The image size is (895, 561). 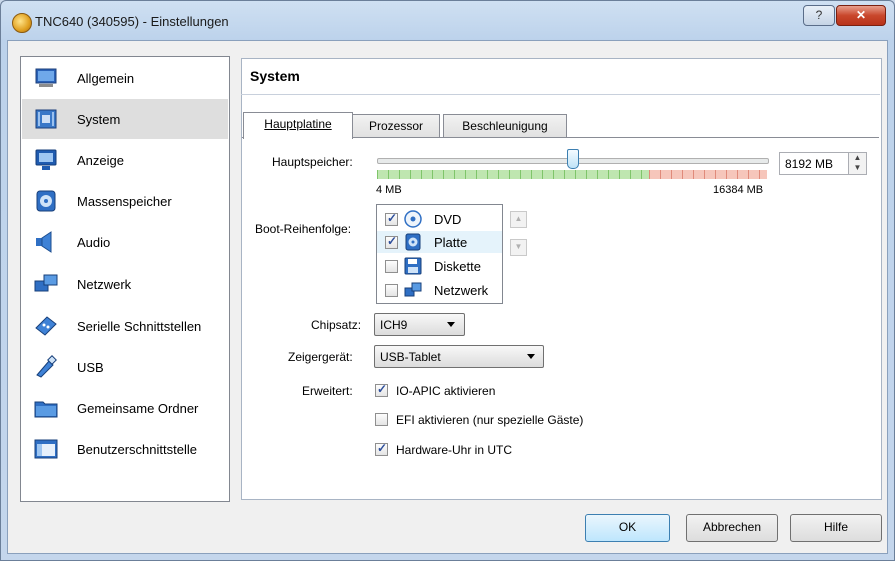 What do you see at coordinates (46, 159) in the screenshot?
I see `display-icon` at bounding box center [46, 159].